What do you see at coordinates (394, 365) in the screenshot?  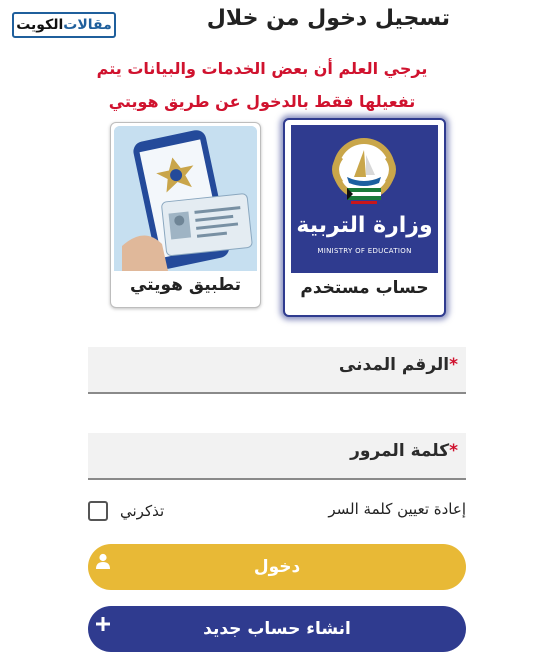 I see `civil-id-label-text: الرقم المدنى` at bounding box center [394, 365].